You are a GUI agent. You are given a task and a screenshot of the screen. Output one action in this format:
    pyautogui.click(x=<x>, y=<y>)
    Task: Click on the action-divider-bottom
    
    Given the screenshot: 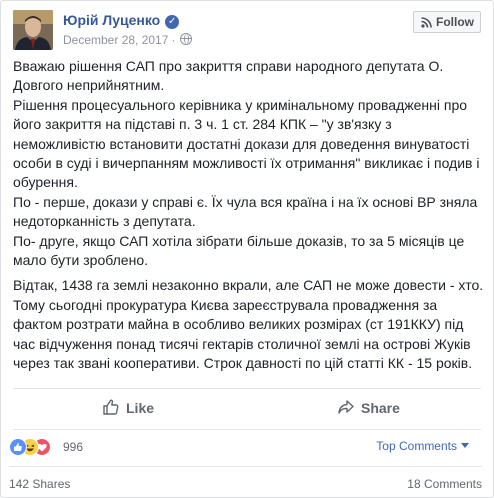 What is the action you would take?
    pyautogui.click(x=247, y=429)
    